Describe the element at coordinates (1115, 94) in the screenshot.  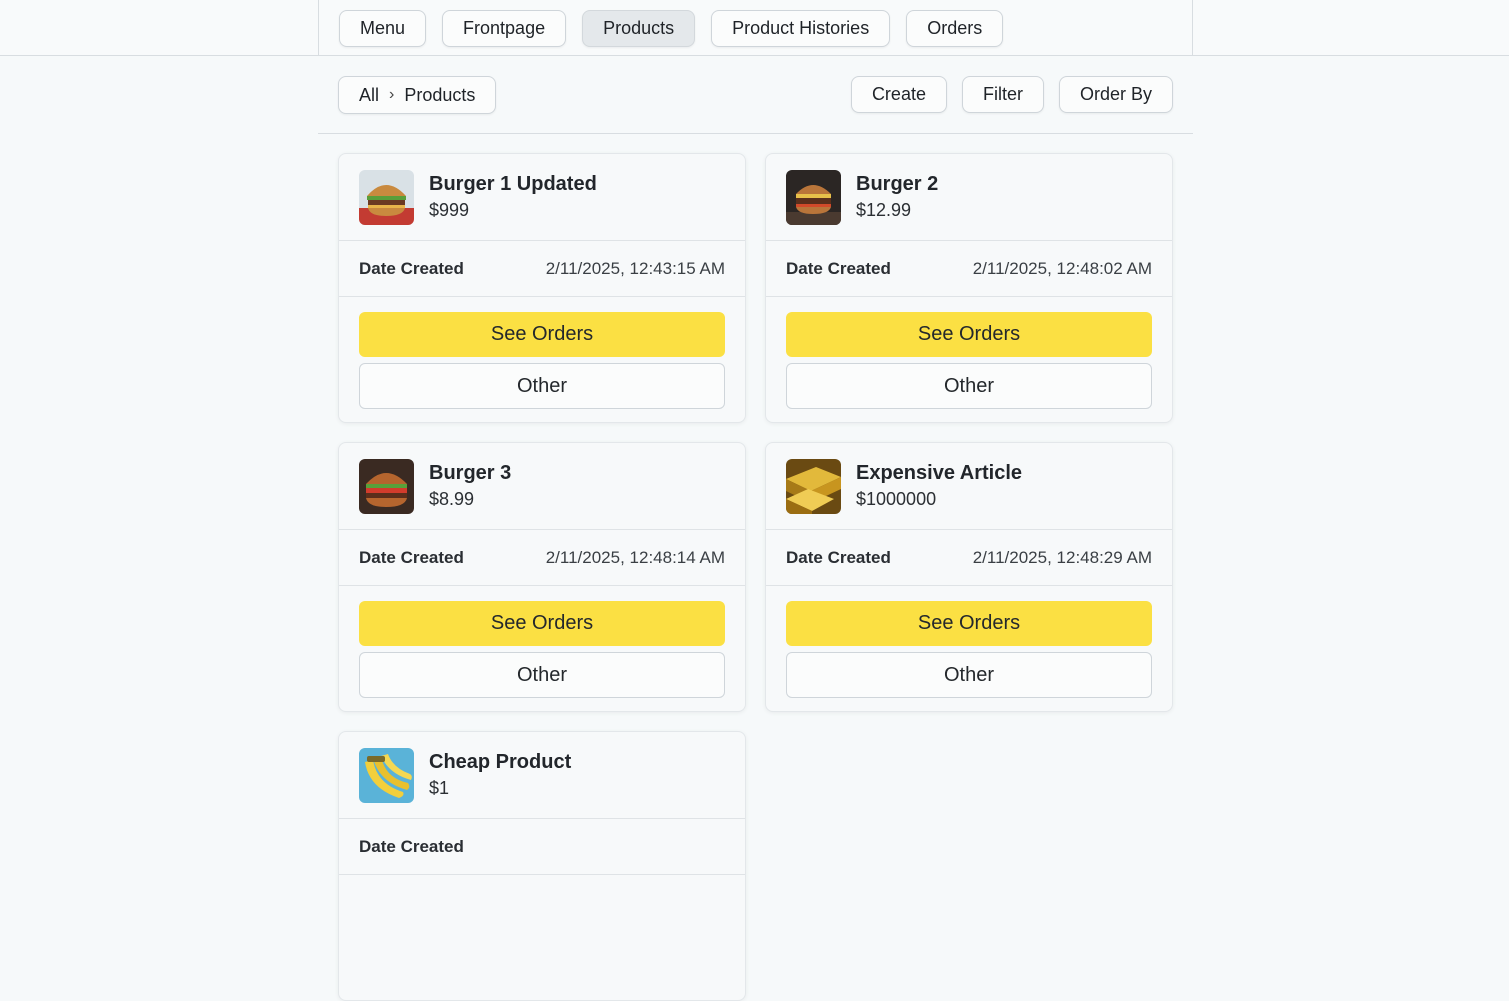
I see `order-by-button: Order By` at that location.